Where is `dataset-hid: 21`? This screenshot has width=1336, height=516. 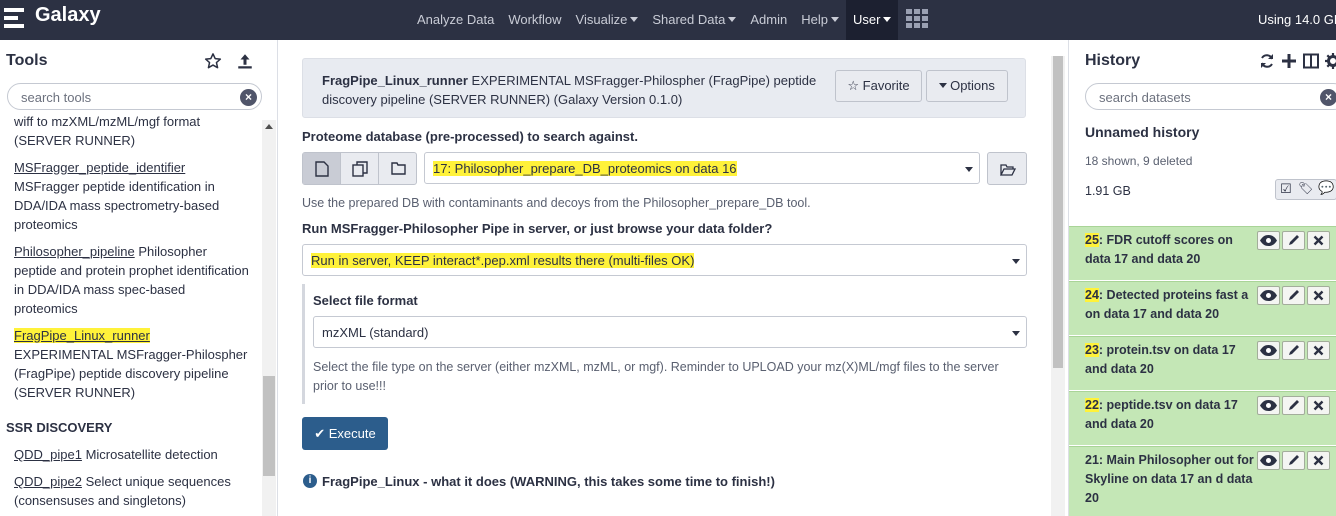
dataset-hid: 21 is located at coordinates (1092, 460).